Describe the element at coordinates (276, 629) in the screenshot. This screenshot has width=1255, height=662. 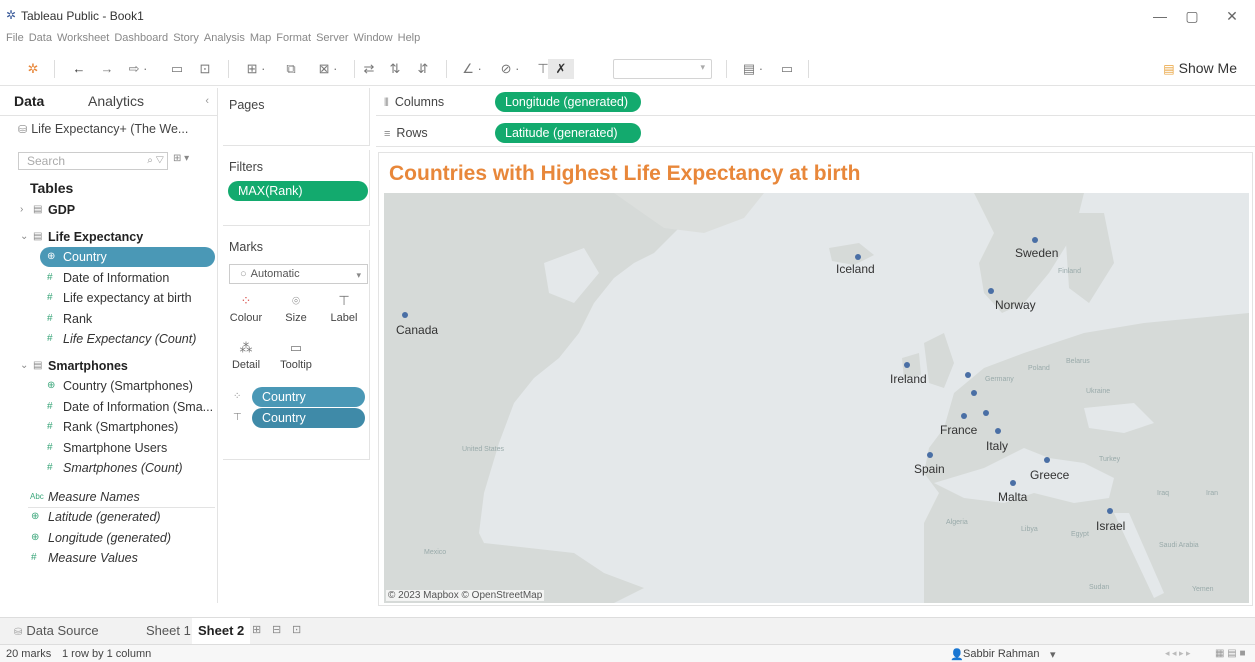
I see `new-dashboard-icon: ⊟` at that location.